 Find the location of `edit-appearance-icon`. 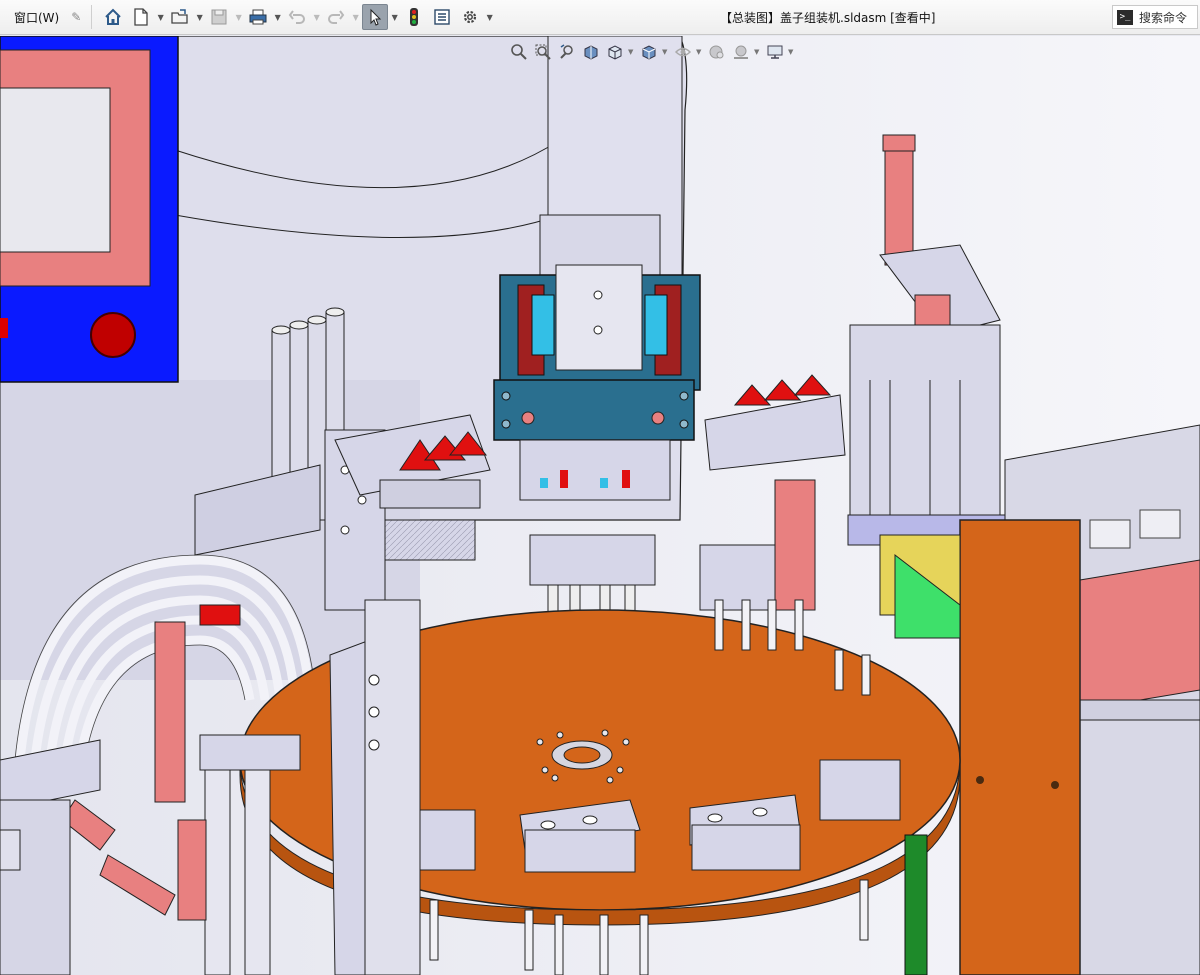

edit-appearance-icon is located at coordinates (716, 52).